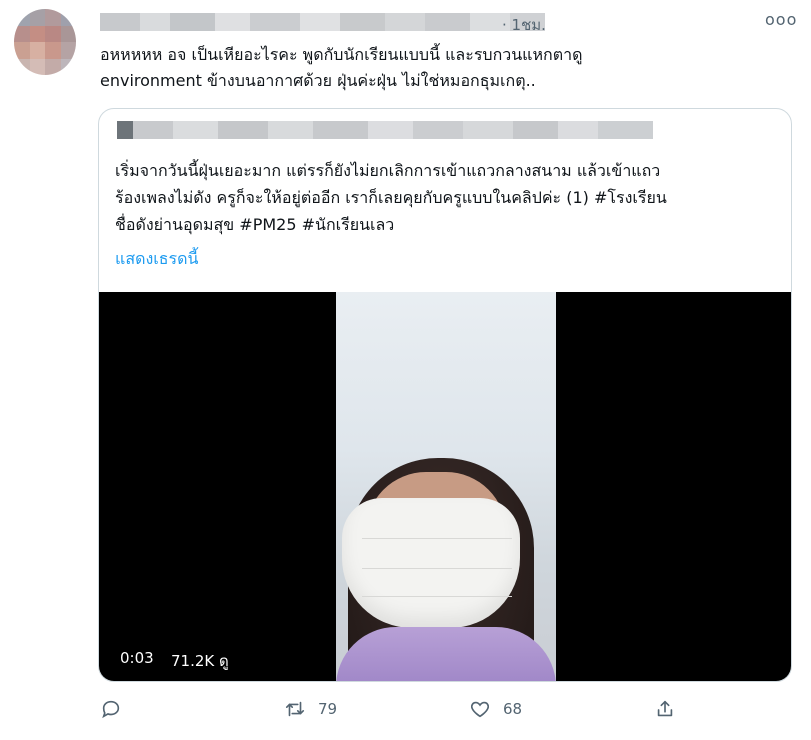 The width and height of the screenshot is (811, 740). I want to click on like-button: 68, so click(495, 709).